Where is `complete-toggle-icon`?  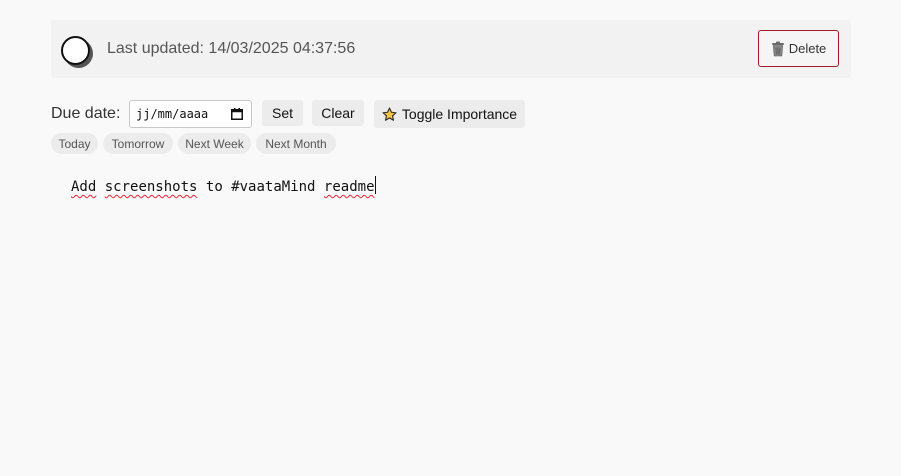 complete-toggle-icon is located at coordinates (75, 50).